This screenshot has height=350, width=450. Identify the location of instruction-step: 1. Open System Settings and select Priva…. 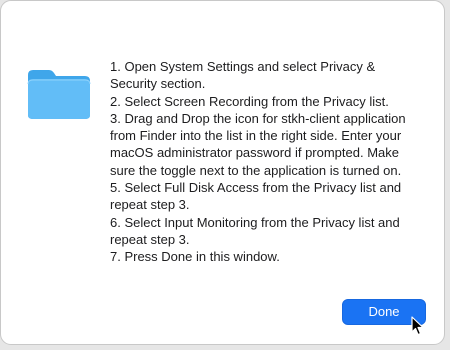
(243, 75).